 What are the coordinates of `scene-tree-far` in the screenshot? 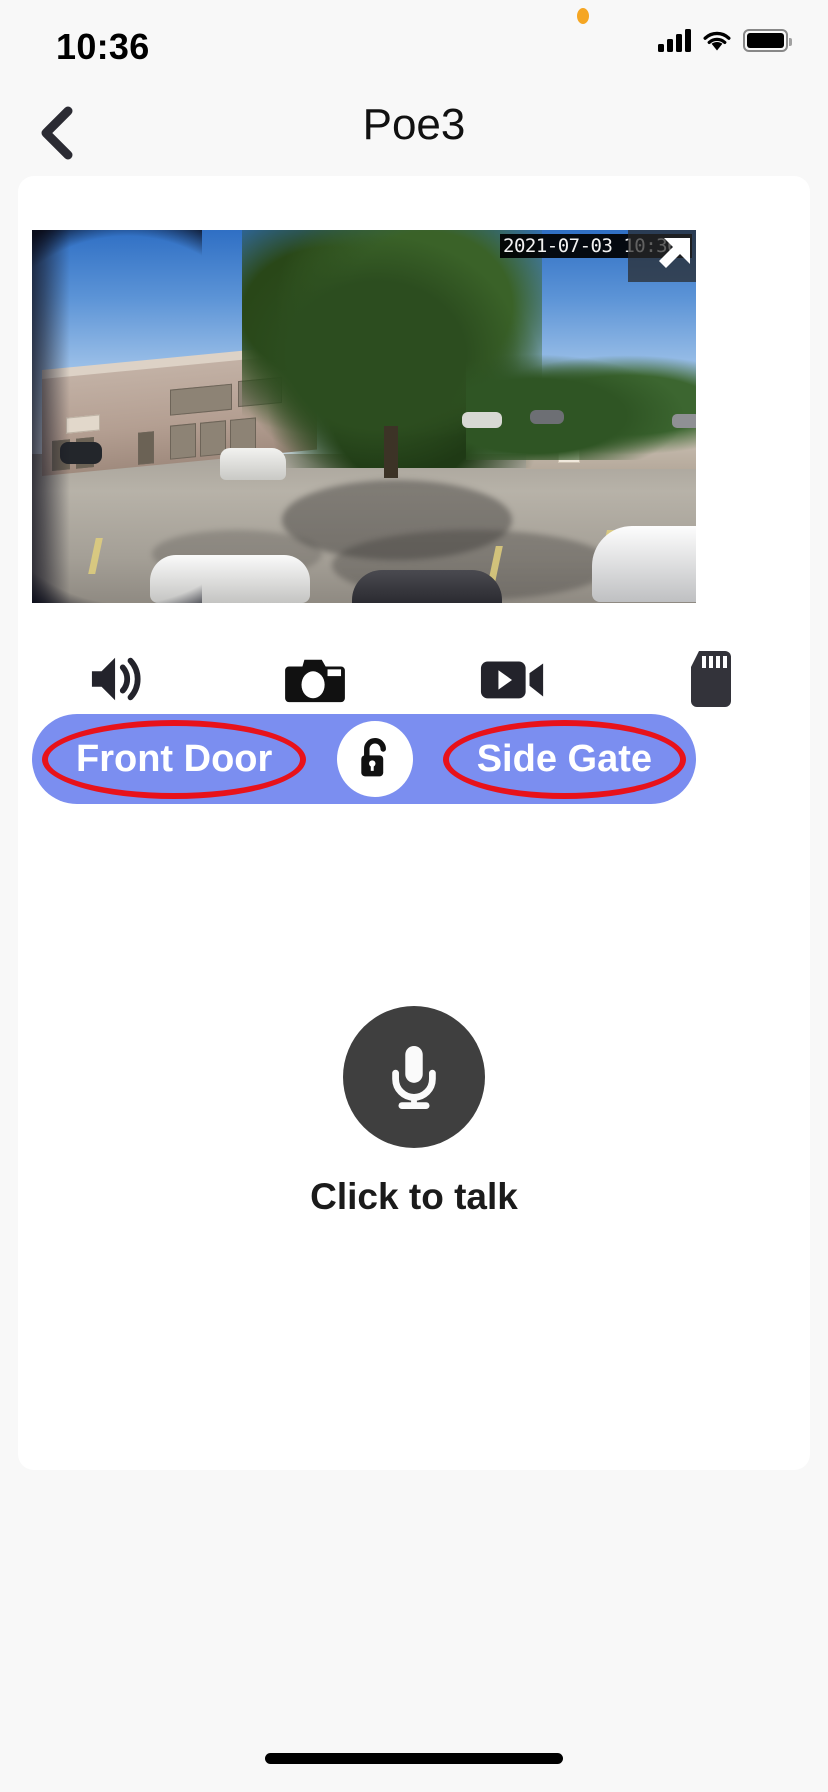 It's located at (581, 405).